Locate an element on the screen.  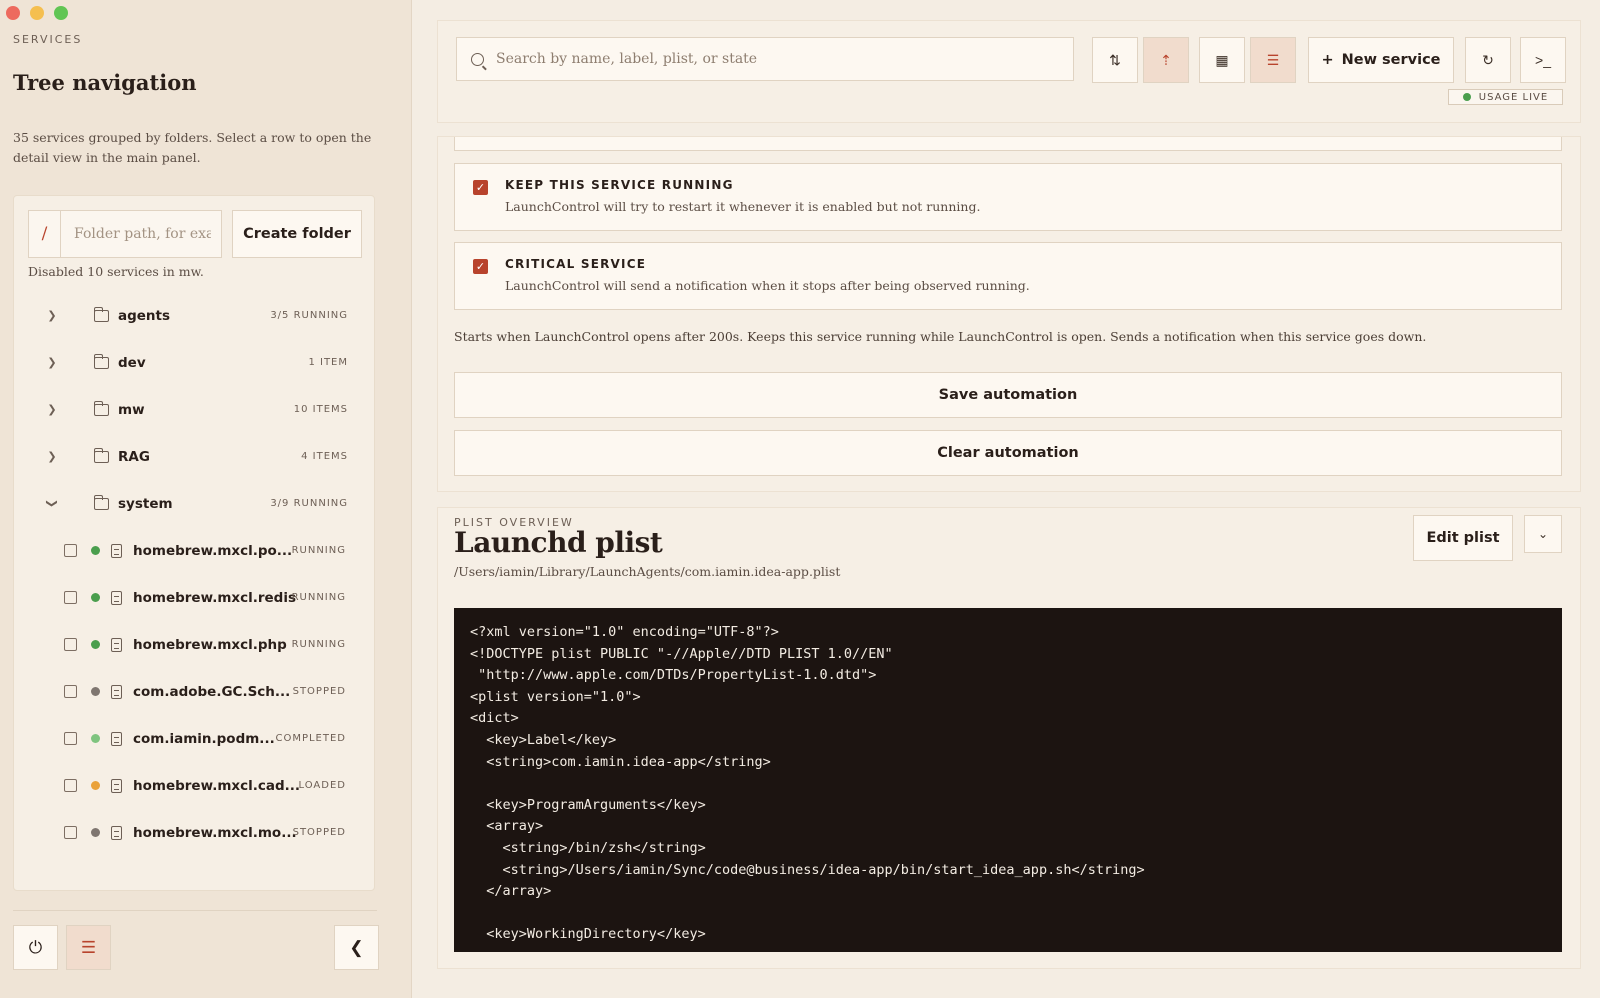
new-service-label: New service is located at coordinates (1391, 60).